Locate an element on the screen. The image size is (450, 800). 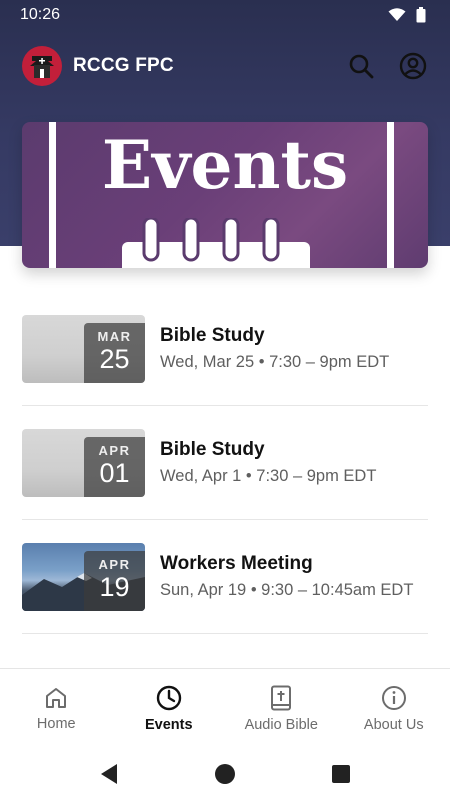
date-badge: APR 19 is located at coordinates (114, 580).